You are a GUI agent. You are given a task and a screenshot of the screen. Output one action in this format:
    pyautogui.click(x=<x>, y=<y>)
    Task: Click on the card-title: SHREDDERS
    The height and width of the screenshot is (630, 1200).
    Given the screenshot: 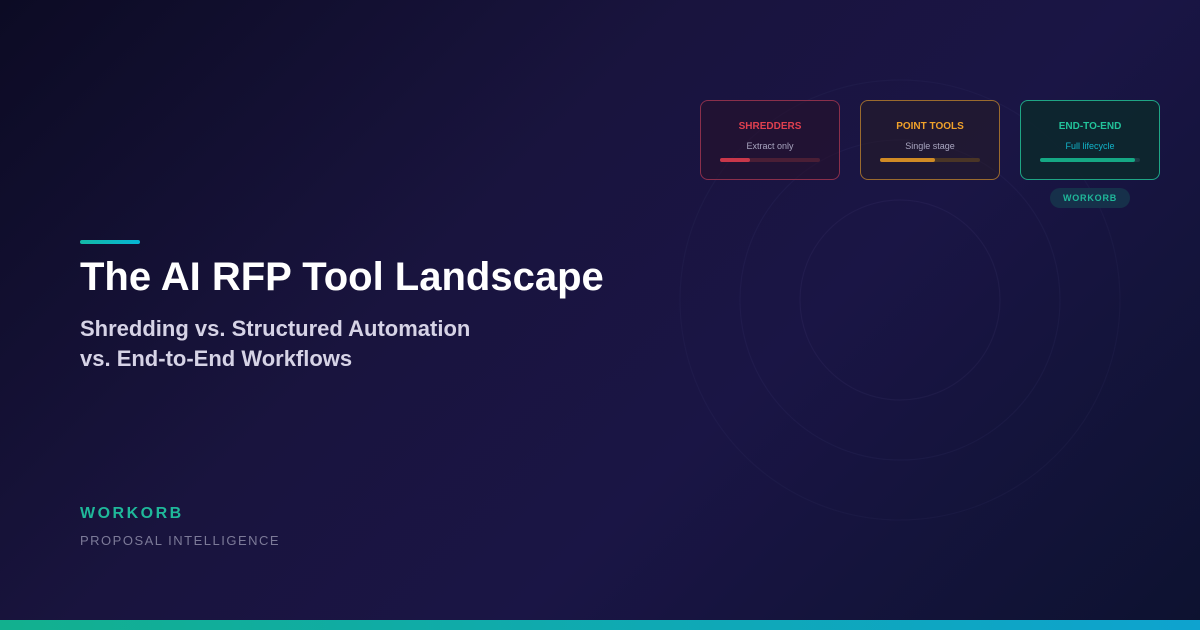 What is the action you would take?
    pyautogui.click(x=770, y=126)
    